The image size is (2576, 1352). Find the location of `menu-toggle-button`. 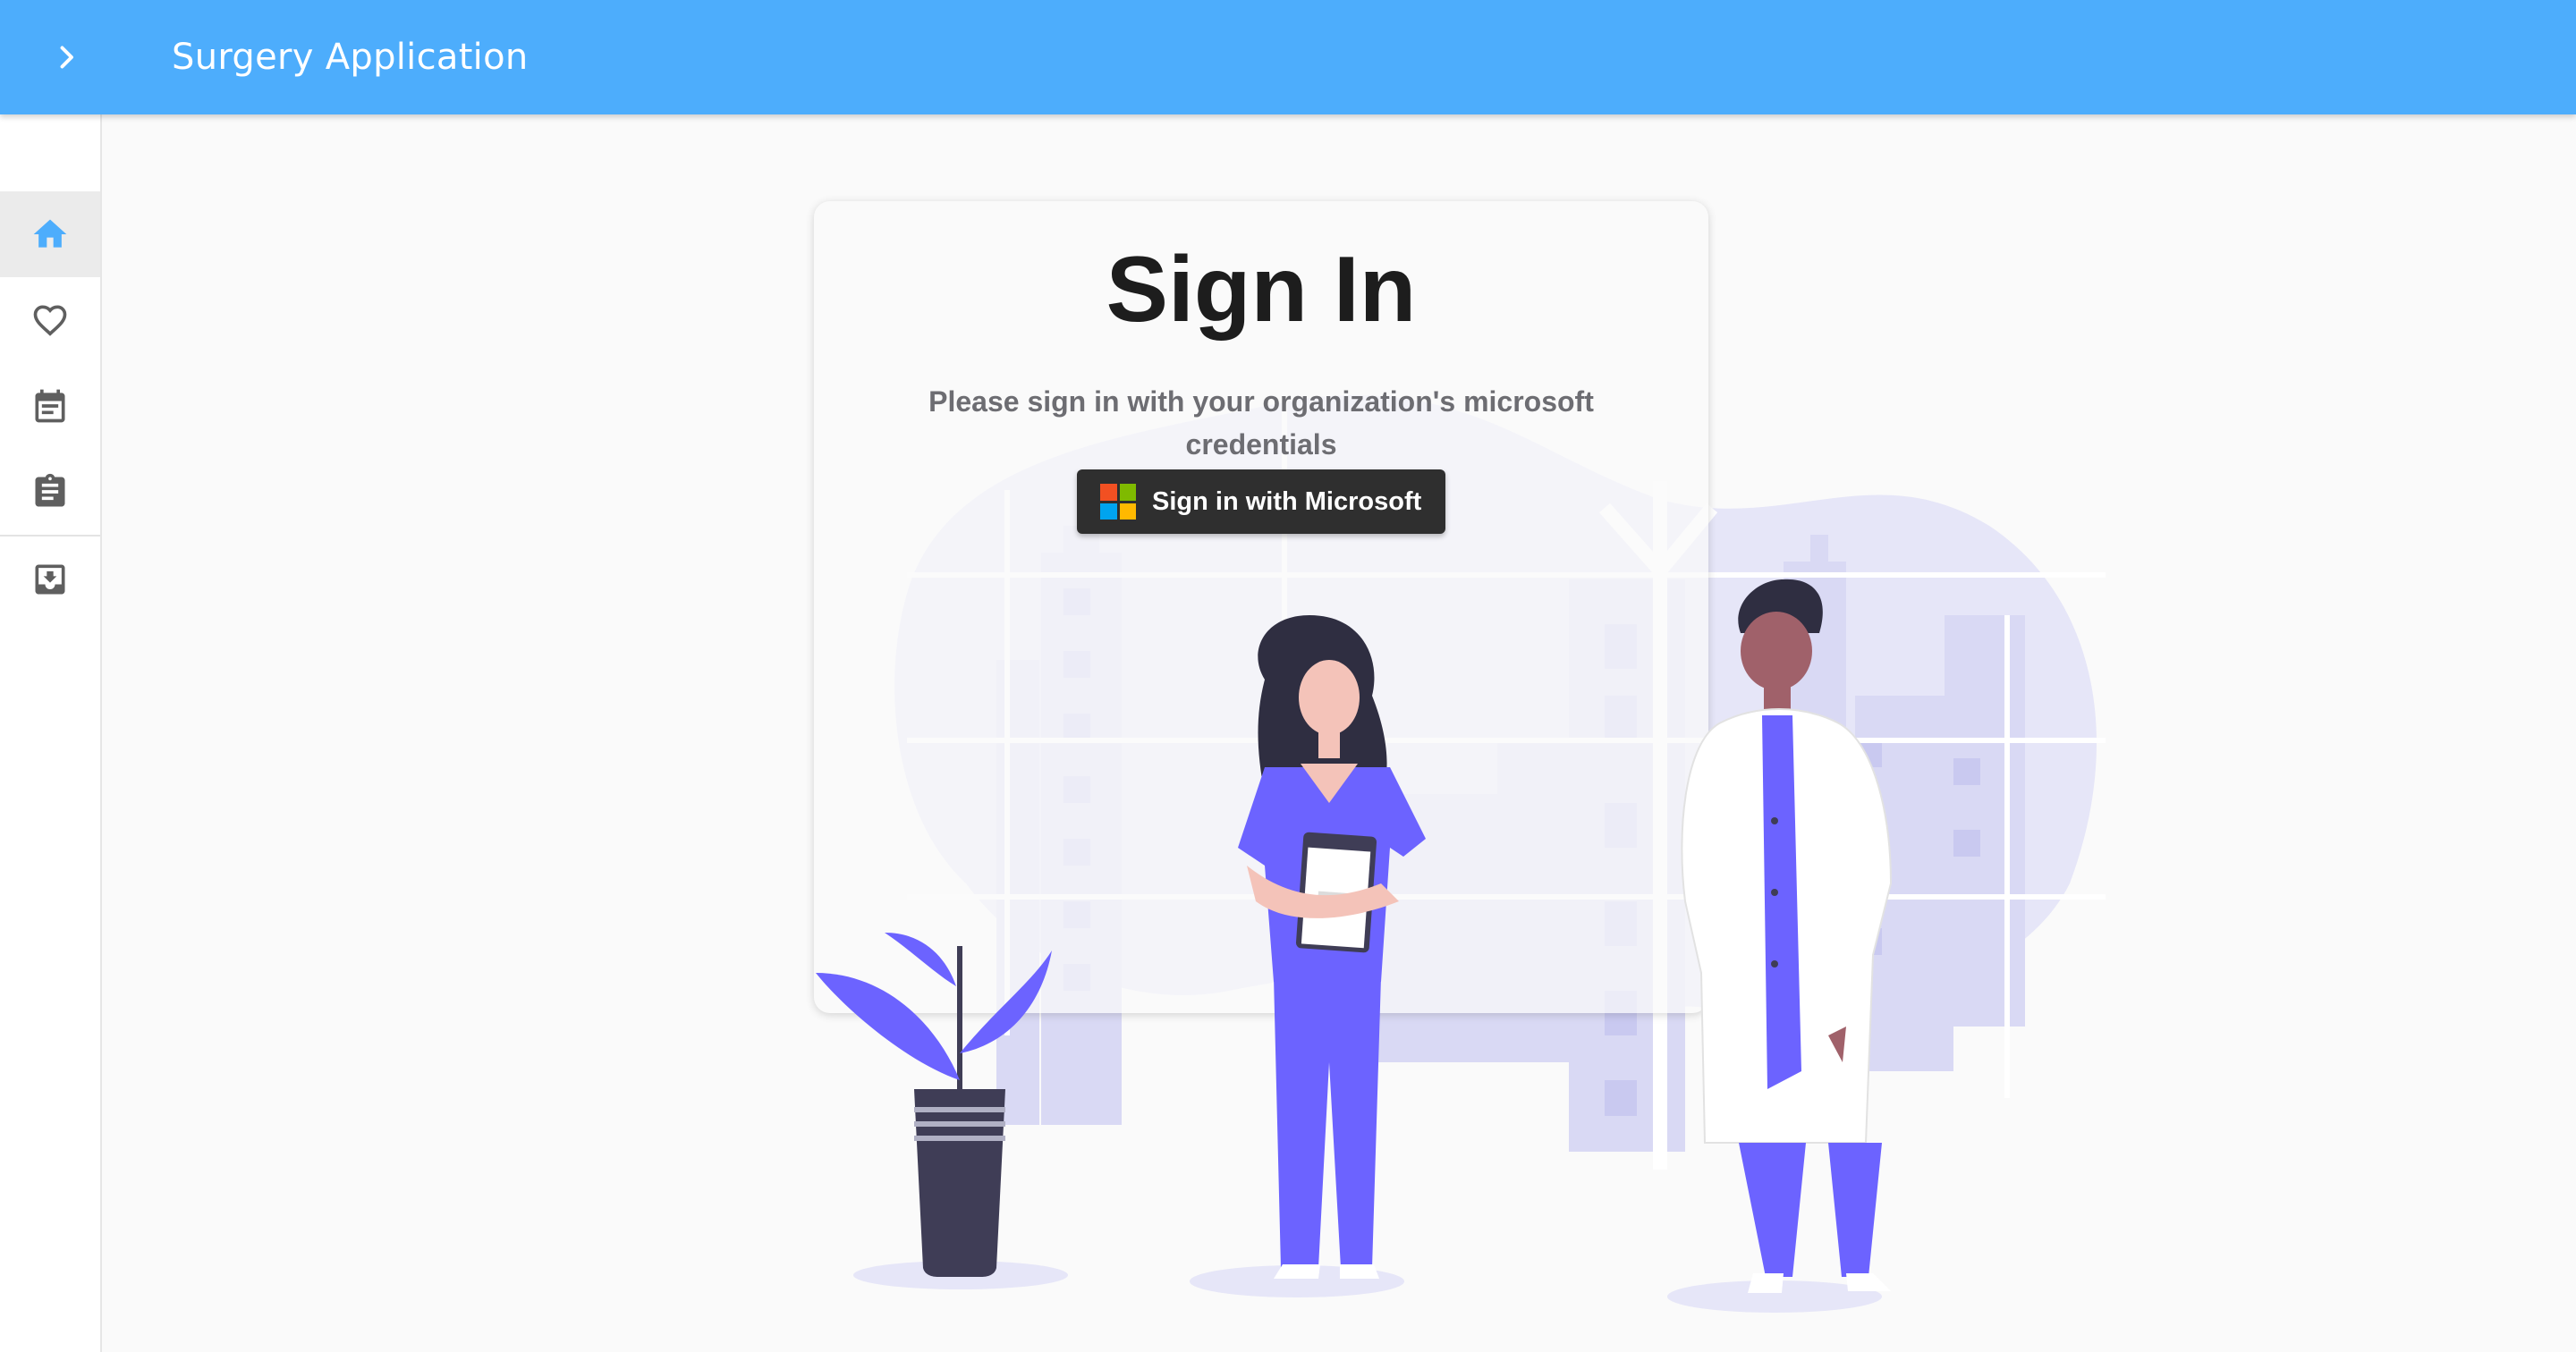

menu-toggle-button is located at coordinates (66, 57).